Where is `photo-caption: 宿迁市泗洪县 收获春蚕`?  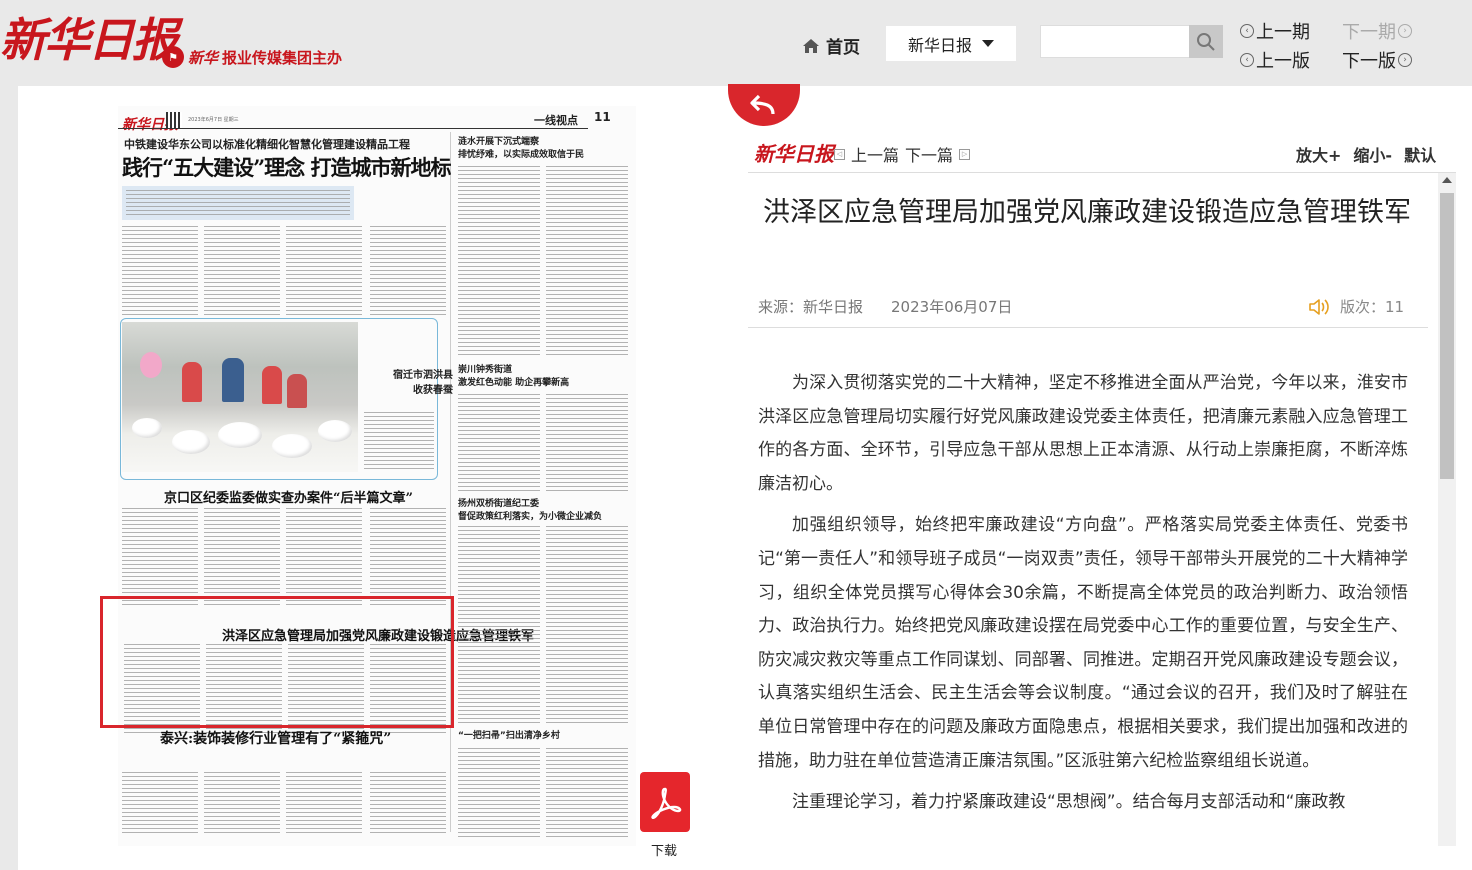
photo-caption: 宿迁市泗洪县 收获春蚕 is located at coordinates (423, 383).